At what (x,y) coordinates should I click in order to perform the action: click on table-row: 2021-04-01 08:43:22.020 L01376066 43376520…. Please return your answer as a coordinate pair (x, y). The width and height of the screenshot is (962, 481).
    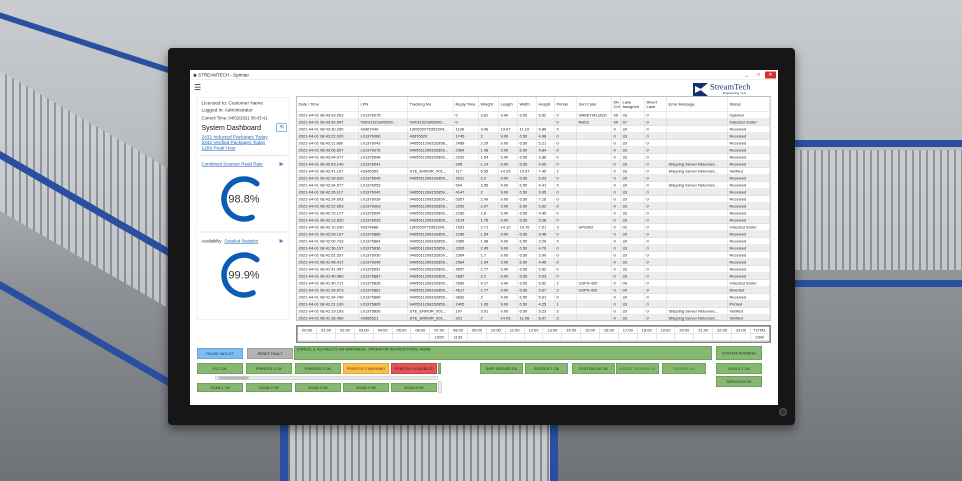
    Looking at the image, I should click on (533, 136).